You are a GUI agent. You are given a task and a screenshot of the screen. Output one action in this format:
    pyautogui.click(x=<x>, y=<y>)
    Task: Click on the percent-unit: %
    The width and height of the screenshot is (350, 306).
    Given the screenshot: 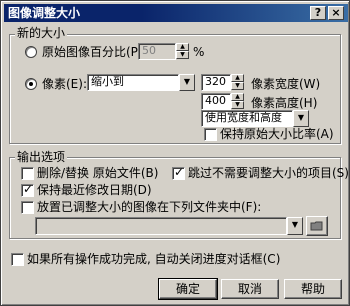 What is the action you would take?
    pyautogui.click(x=199, y=52)
    